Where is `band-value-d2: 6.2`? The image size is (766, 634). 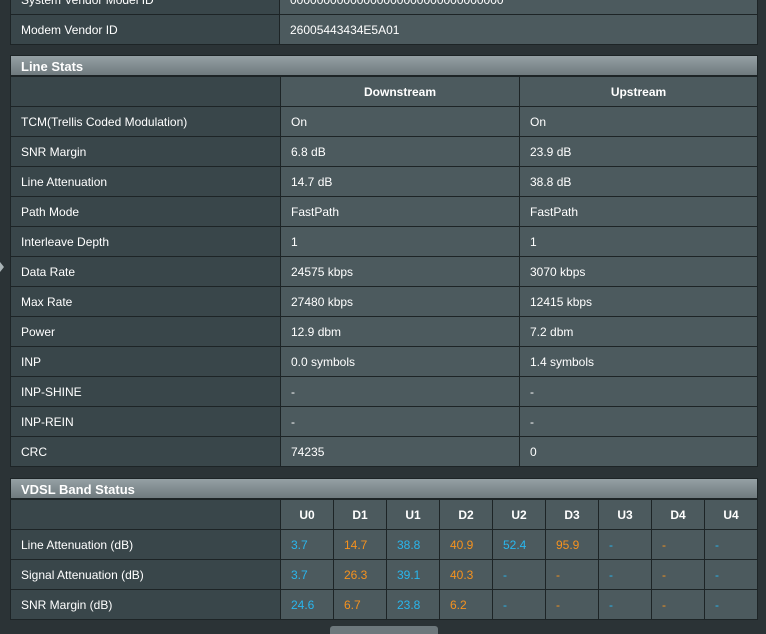 band-value-d2: 6.2 is located at coordinates (466, 604).